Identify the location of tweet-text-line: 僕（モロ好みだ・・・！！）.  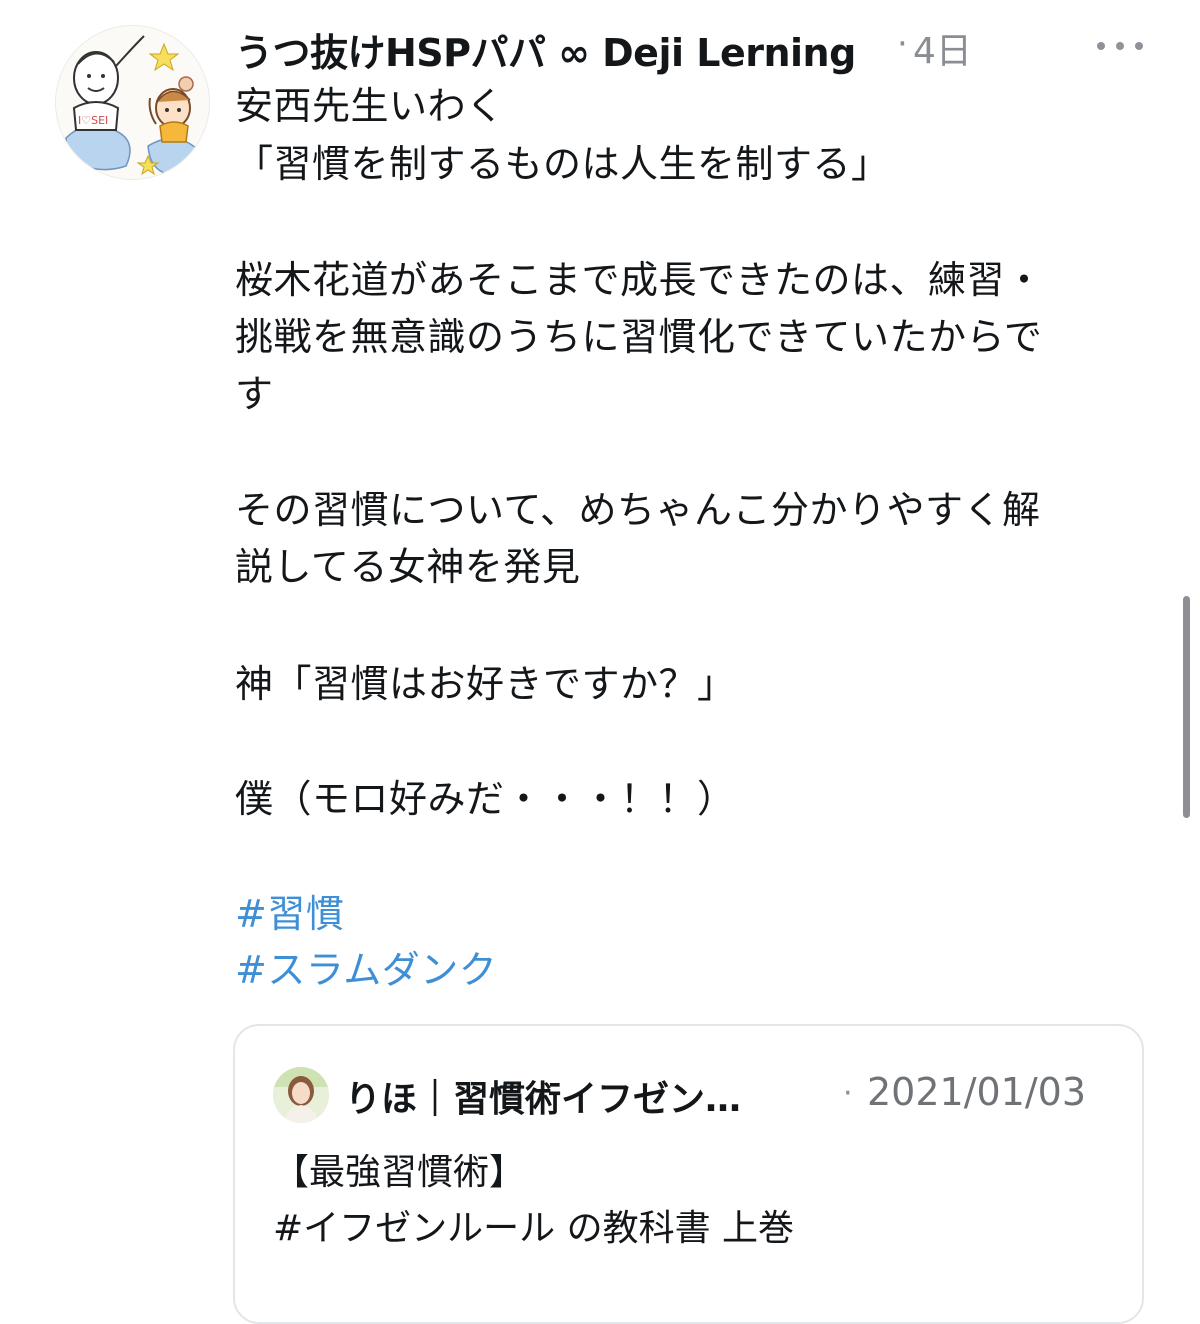
(485, 799).